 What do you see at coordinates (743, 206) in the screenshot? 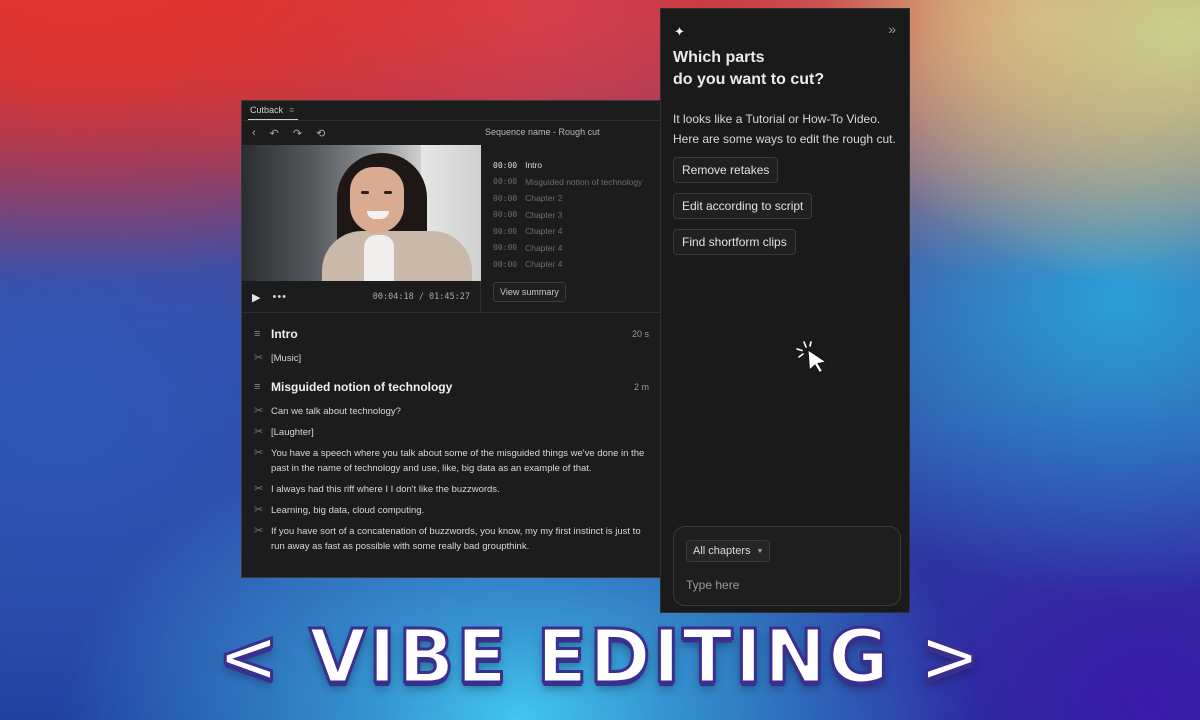
I see `edit-according-to-script-button: Edit according to script` at bounding box center [743, 206].